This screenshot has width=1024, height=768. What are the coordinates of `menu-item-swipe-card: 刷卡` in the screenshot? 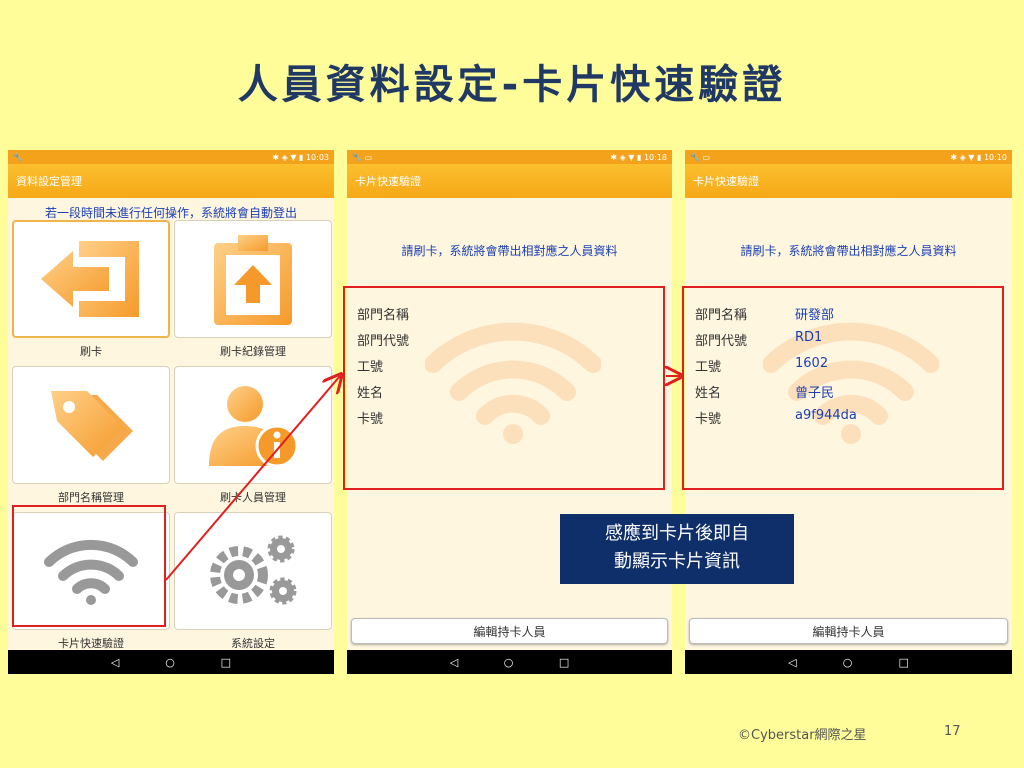 It's located at (91, 291).